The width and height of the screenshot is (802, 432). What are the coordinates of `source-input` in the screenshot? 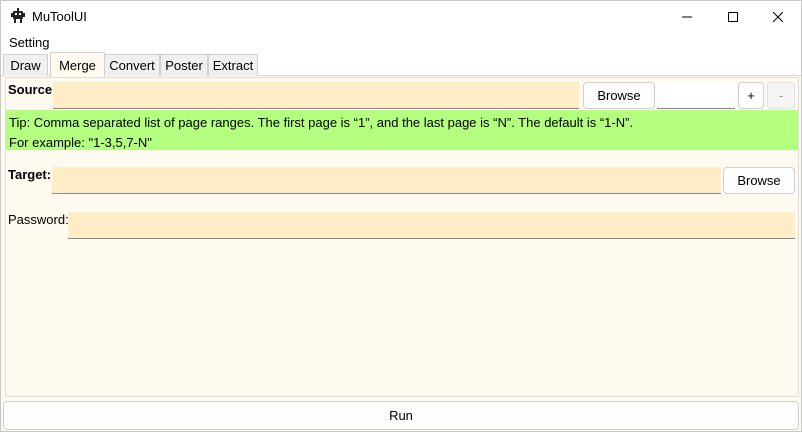 It's located at (316, 95).